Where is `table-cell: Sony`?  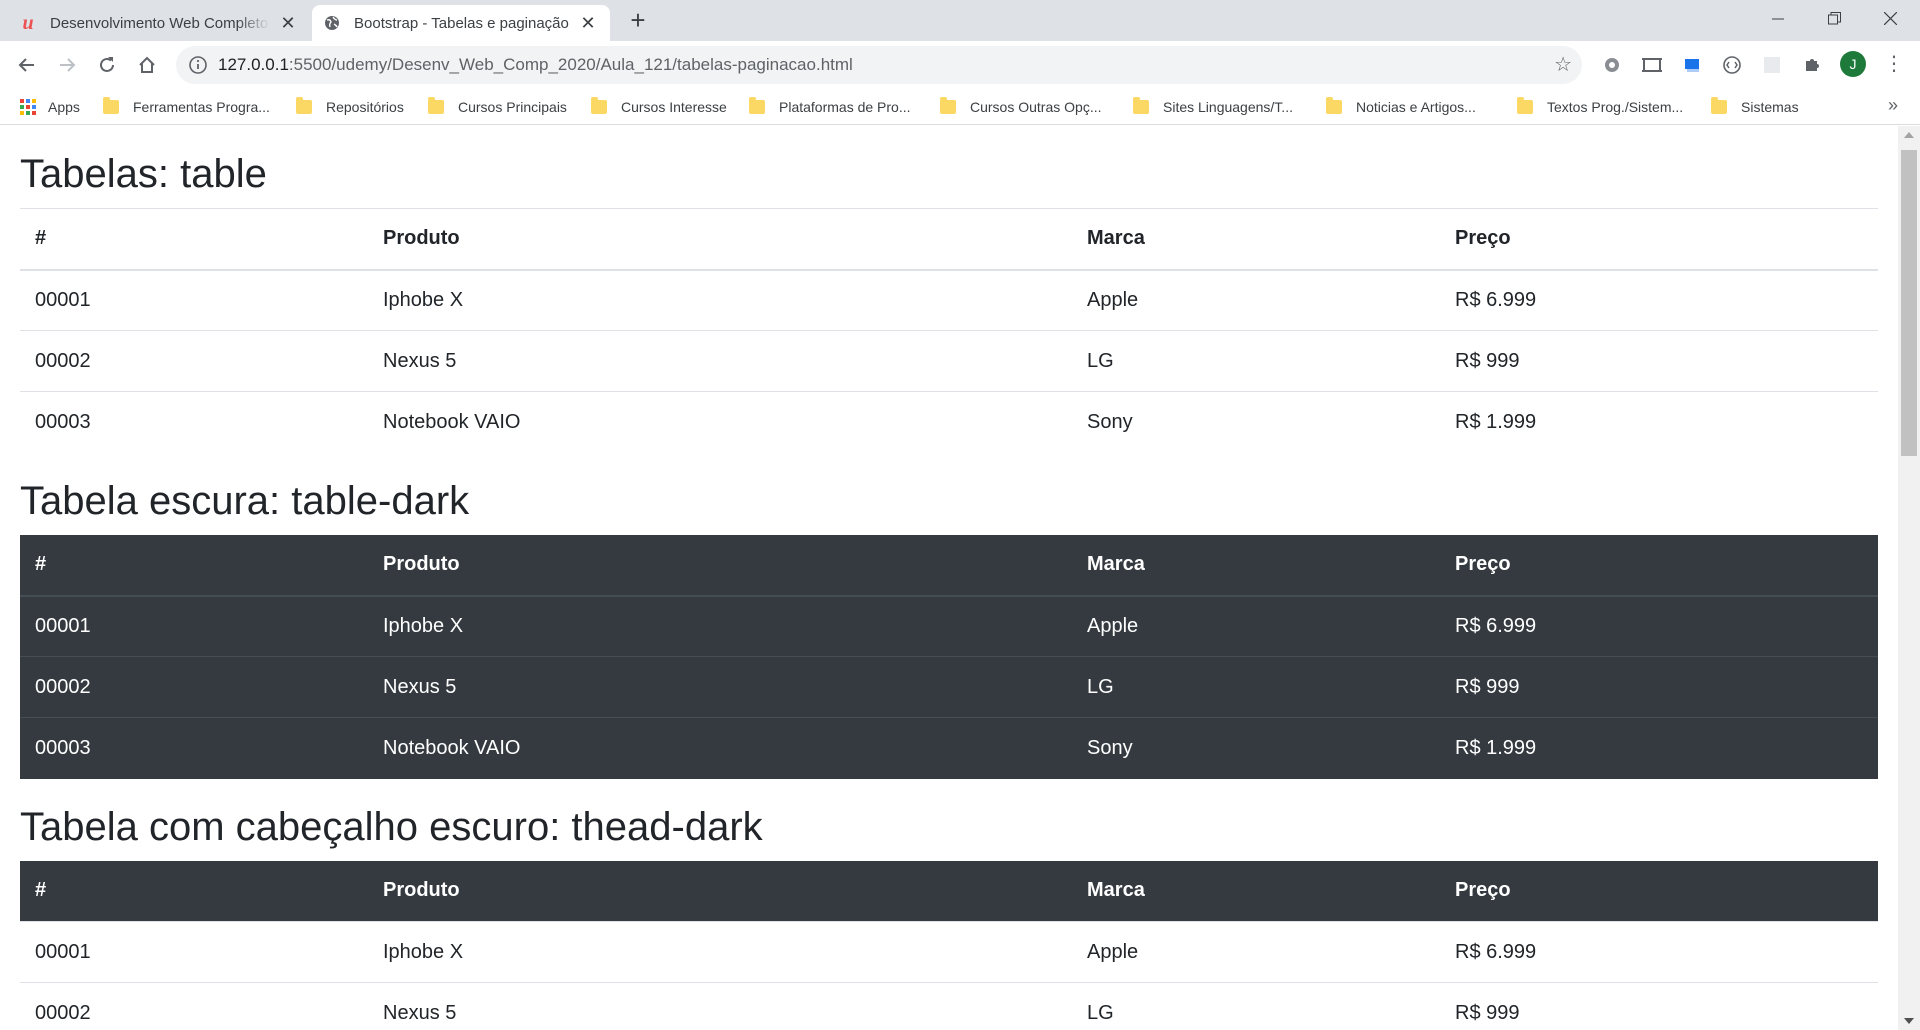 table-cell: Sony is located at coordinates (1256, 748).